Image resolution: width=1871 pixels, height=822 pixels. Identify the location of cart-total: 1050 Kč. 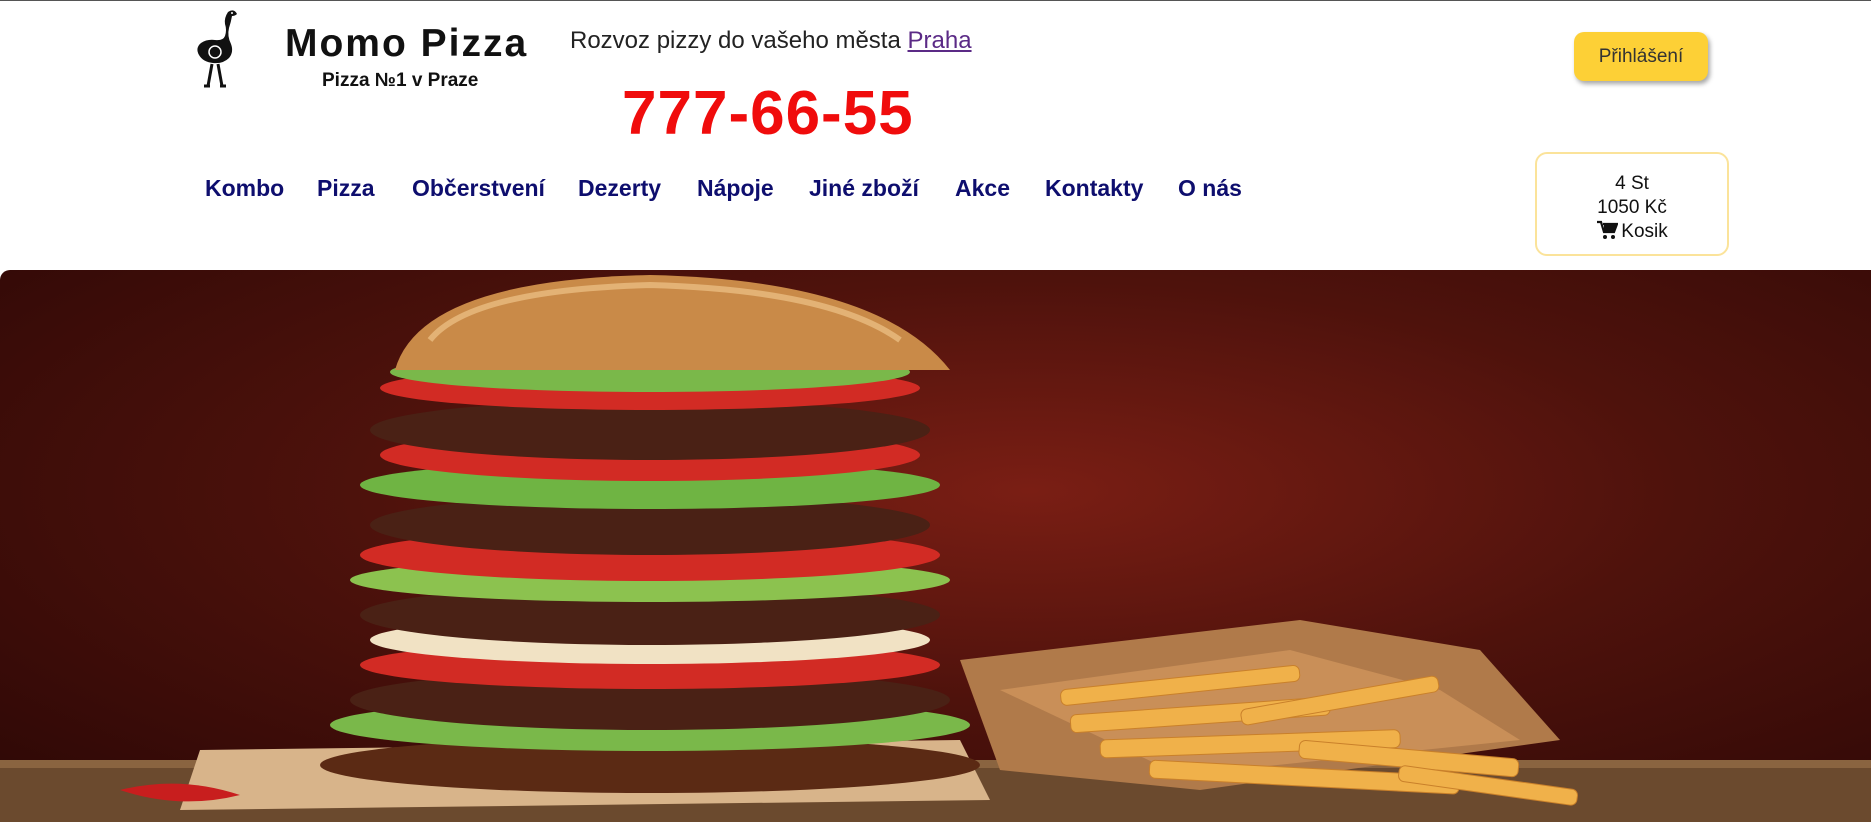
(1632, 207).